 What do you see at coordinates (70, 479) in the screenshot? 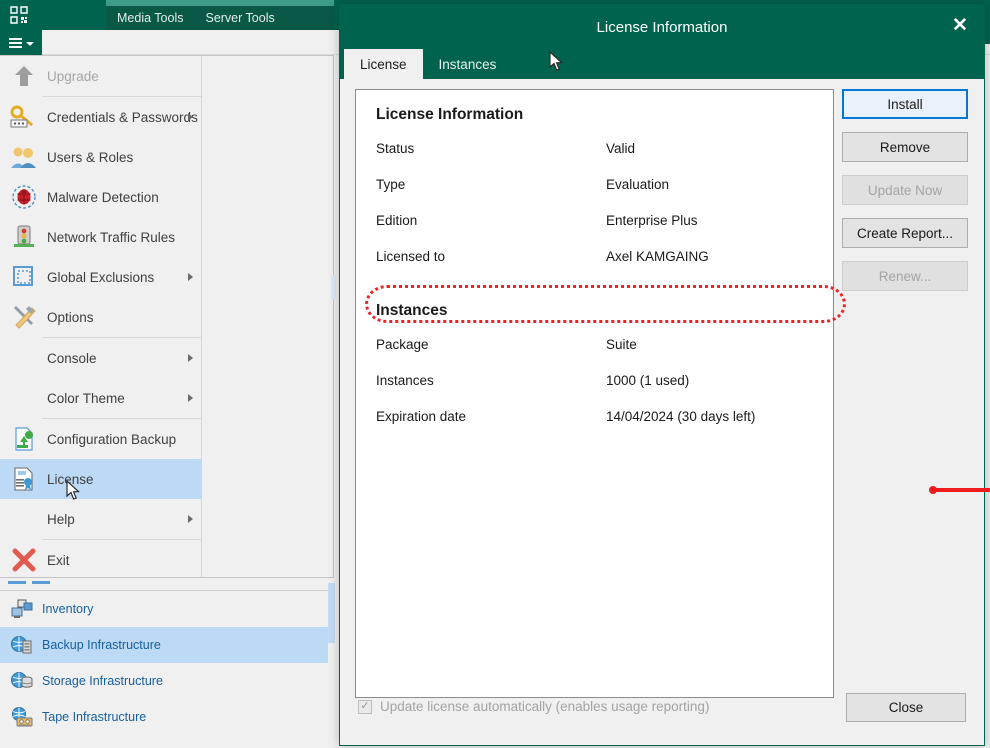
I see `menu-item-label: License` at bounding box center [70, 479].